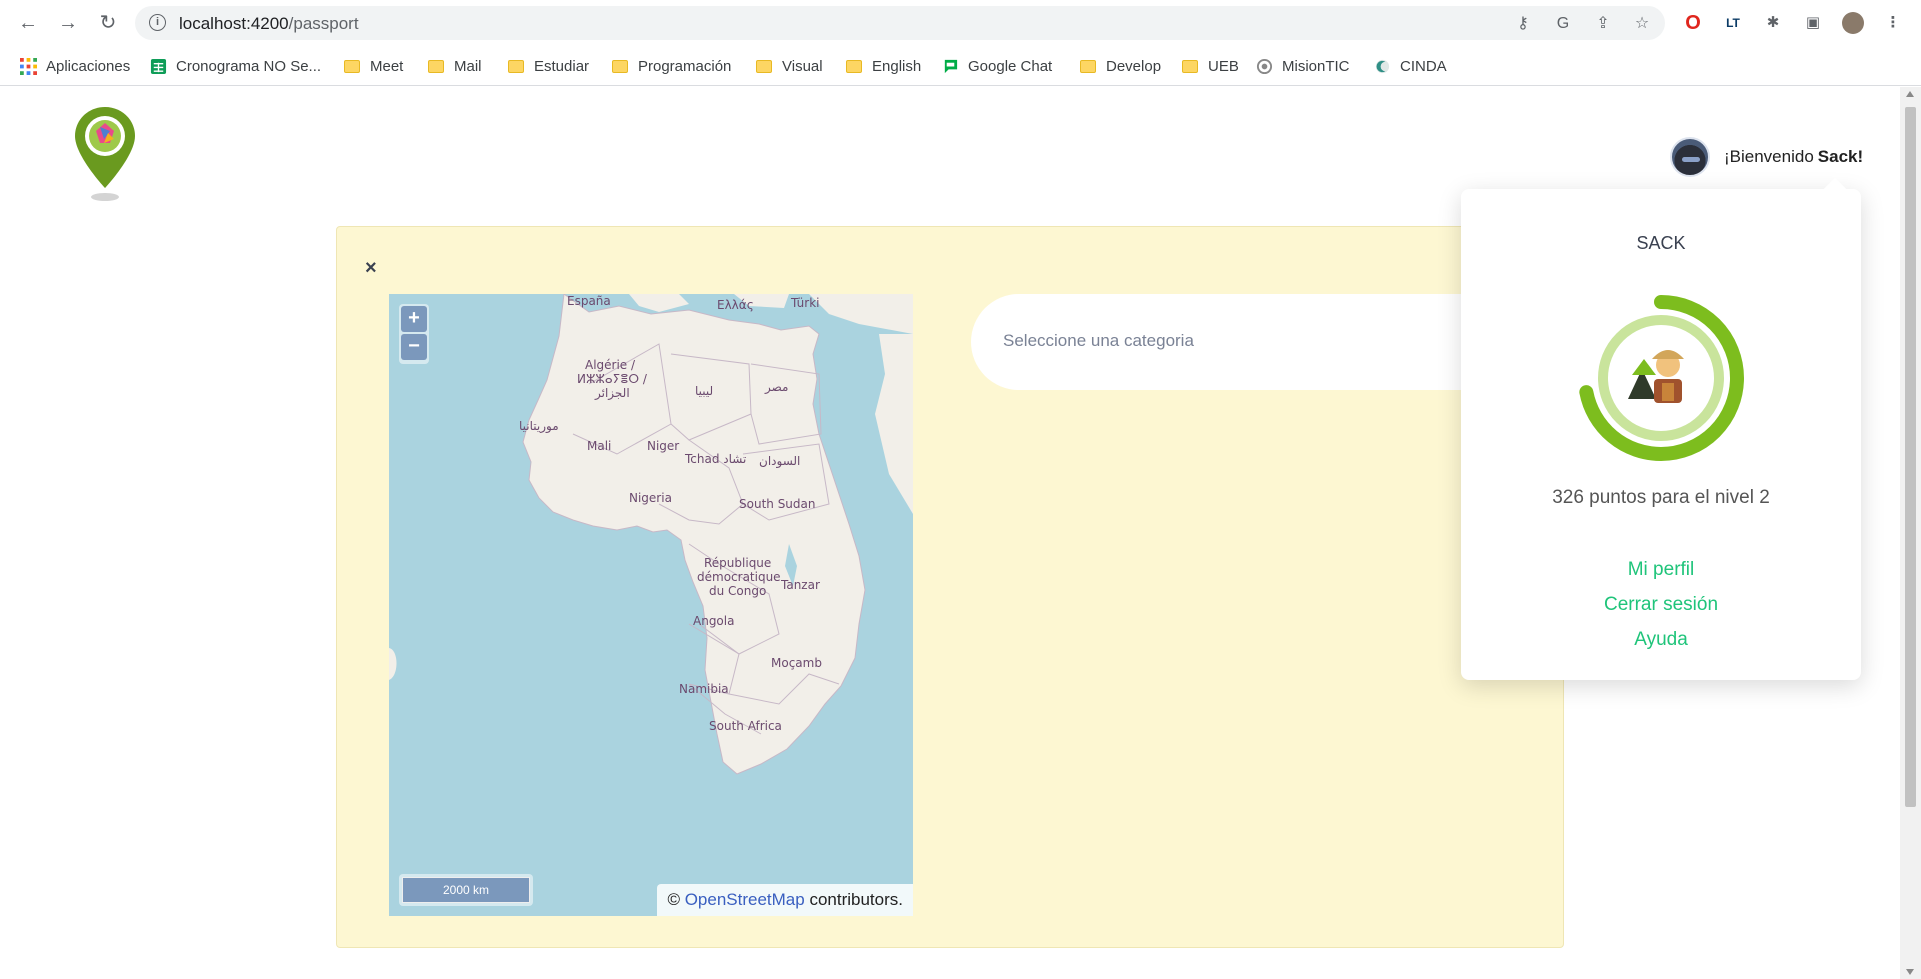 The height and width of the screenshot is (979, 1921). Describe the element at coordinates (1690, 157) in the screenshot. I see `avatar` at that location.